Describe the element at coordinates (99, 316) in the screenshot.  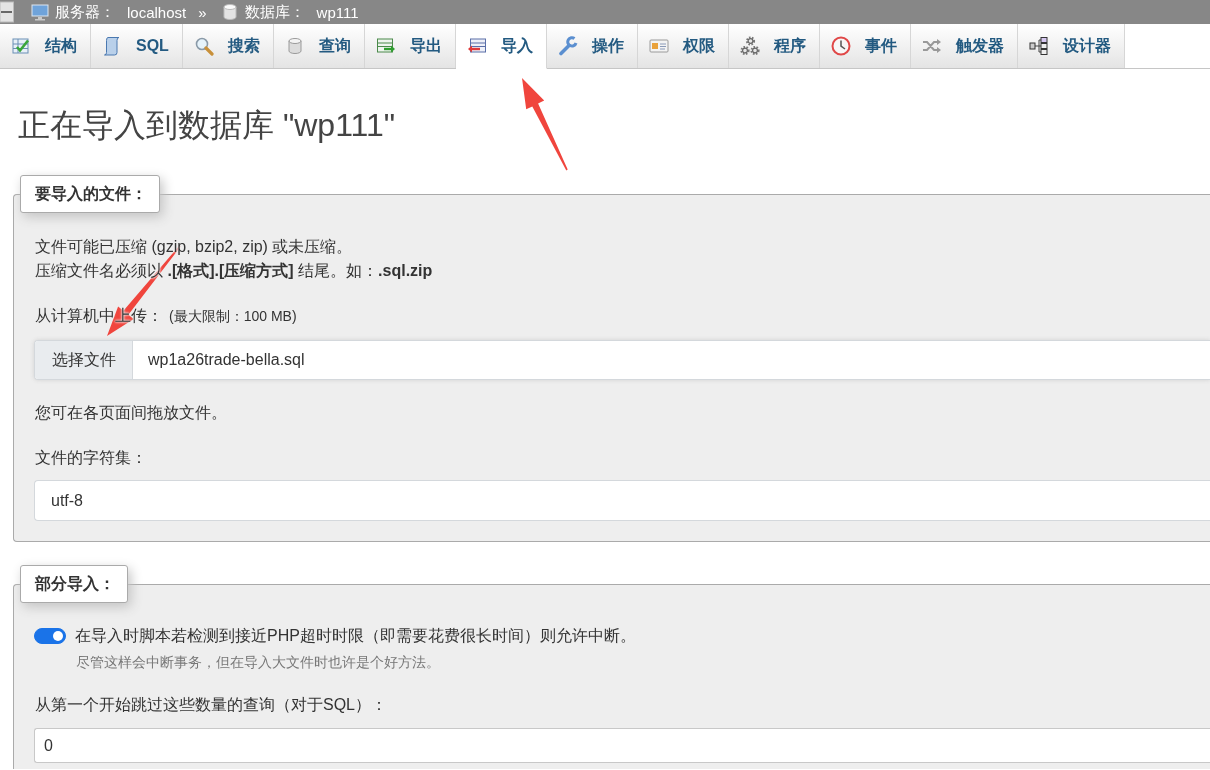
I see `upload-label: 从计算机中上传：` at that location.